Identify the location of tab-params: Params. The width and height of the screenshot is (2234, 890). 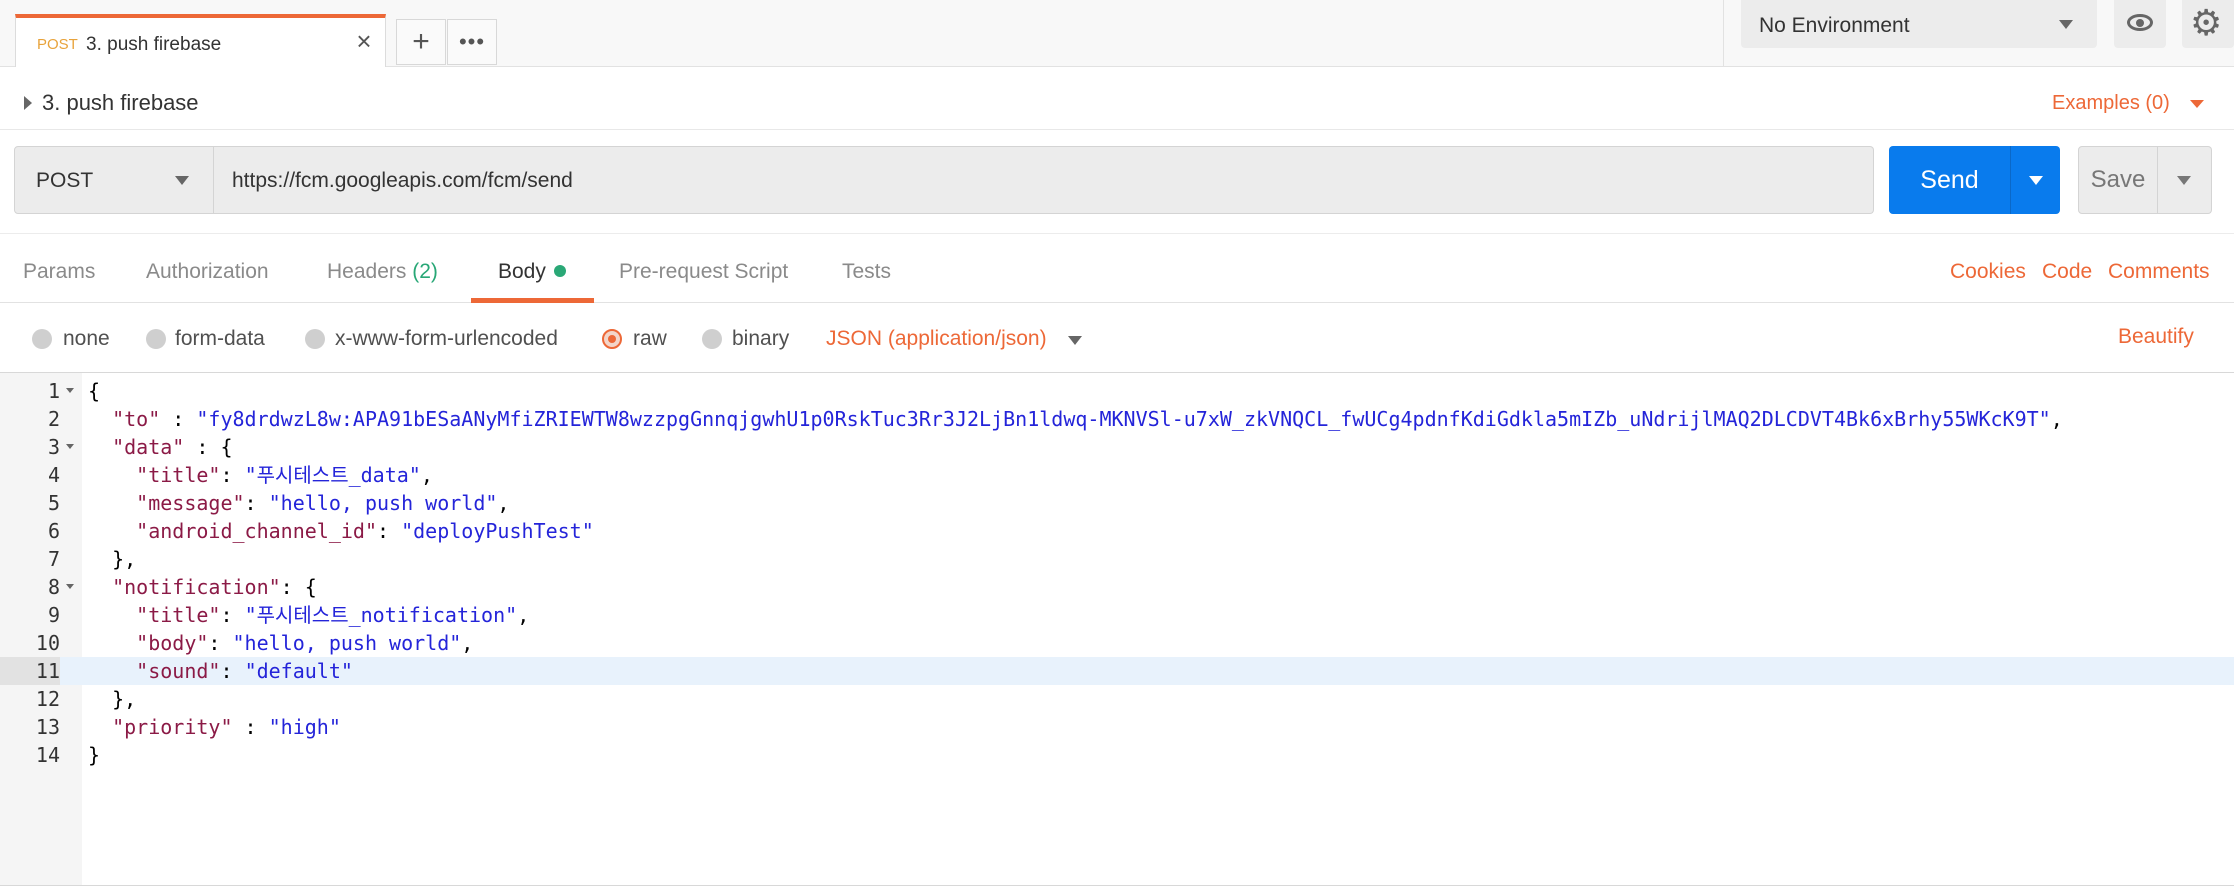
(59, 272).